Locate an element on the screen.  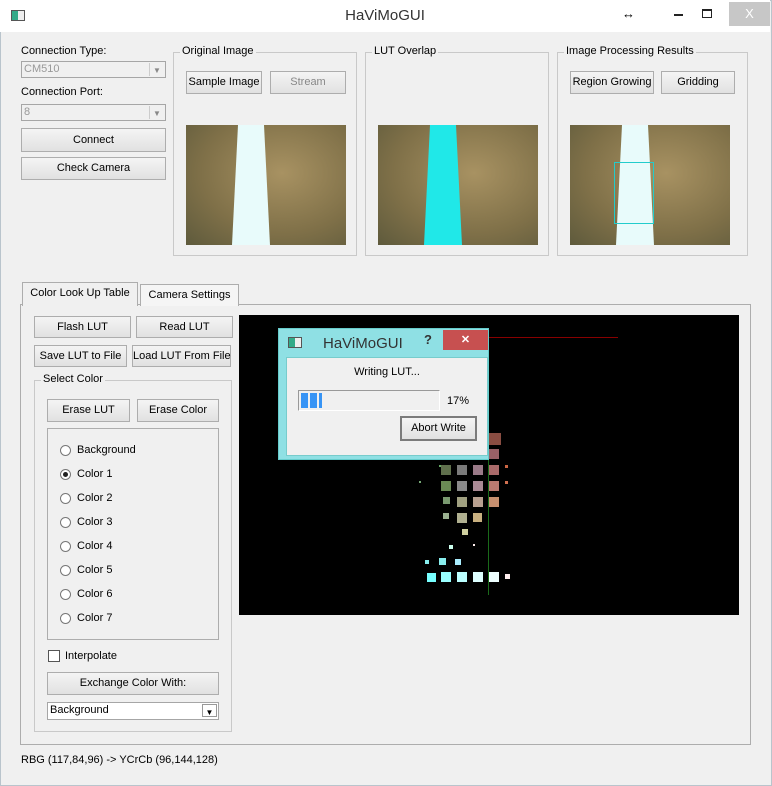
radio-color-option: Color 2 is located at coordinates (86, 498).